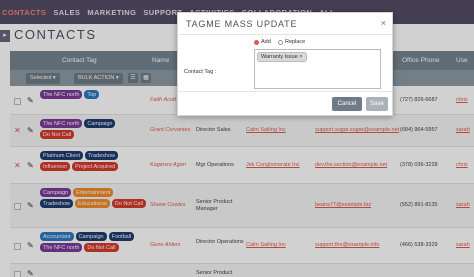  Describe the element at coordinates (95, 166) in the screenshot. I see `tag-badge: Project Acquired` at that location.